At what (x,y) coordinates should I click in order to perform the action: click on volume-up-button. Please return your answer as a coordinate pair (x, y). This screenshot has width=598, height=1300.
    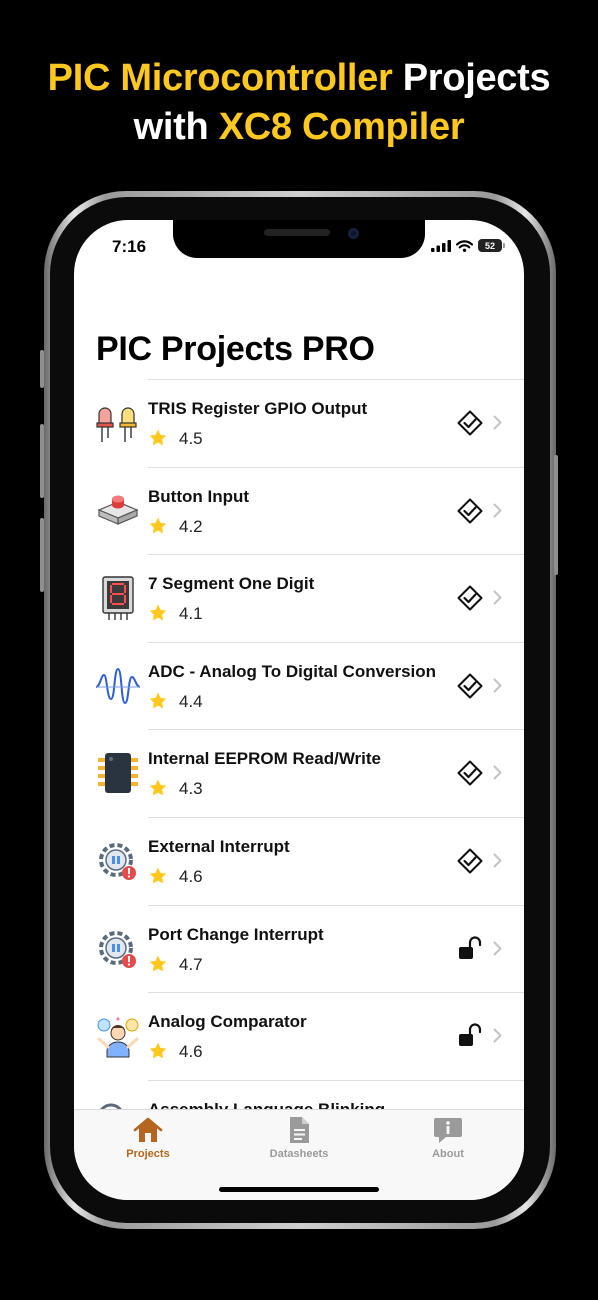
    Looking at the image, I should click on (42, 461).